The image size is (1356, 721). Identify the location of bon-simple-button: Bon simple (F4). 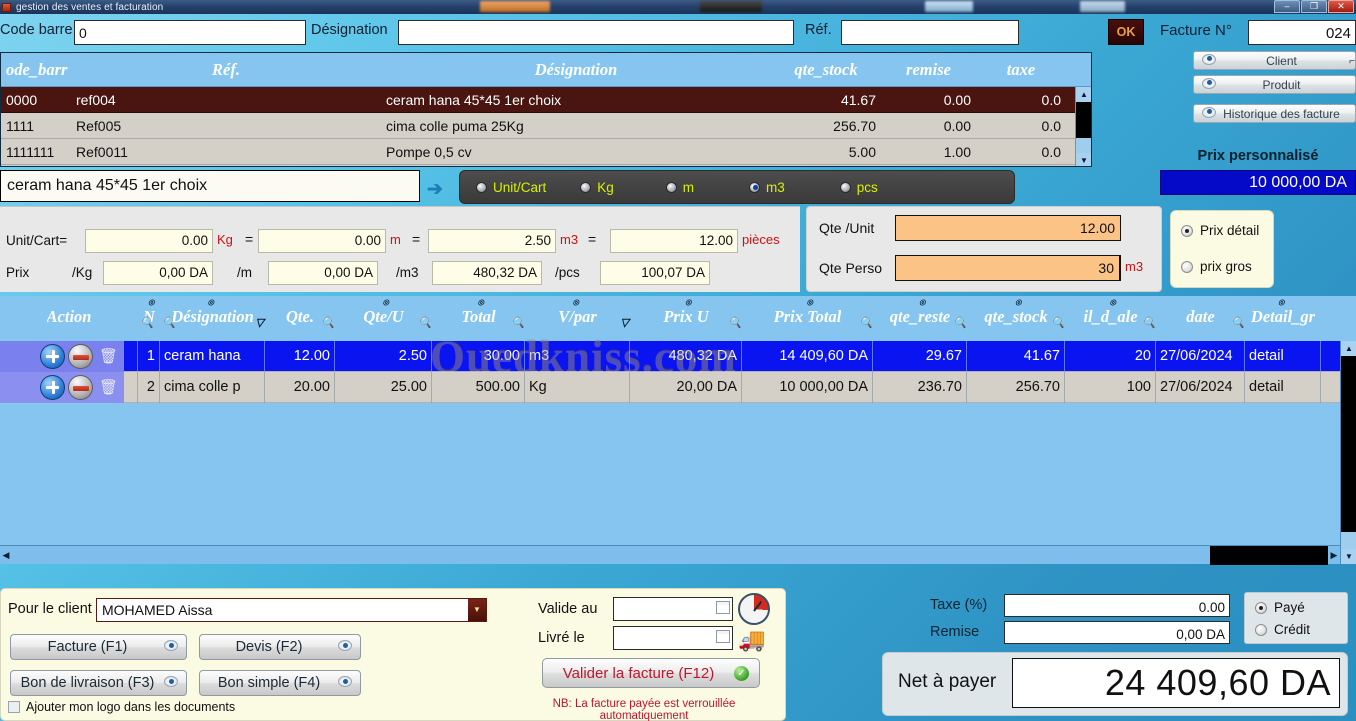
(280, 683).